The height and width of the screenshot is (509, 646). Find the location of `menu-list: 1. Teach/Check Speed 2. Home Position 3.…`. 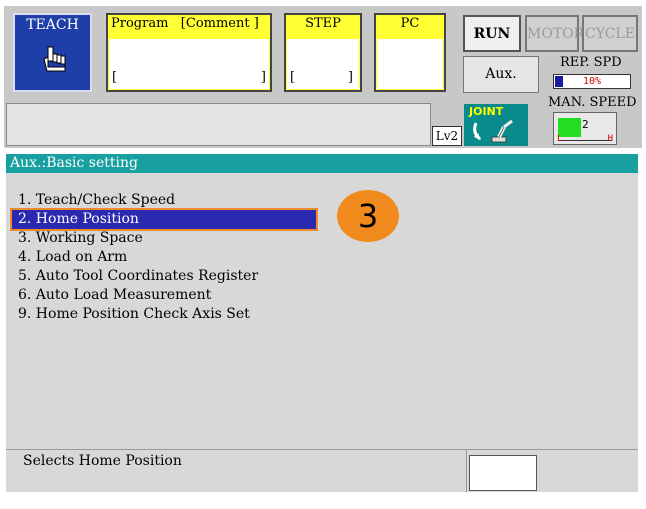

menu-list: 1. Teach/Check Speed 2. Home Position 3.… is located at coordinates (164, 257).